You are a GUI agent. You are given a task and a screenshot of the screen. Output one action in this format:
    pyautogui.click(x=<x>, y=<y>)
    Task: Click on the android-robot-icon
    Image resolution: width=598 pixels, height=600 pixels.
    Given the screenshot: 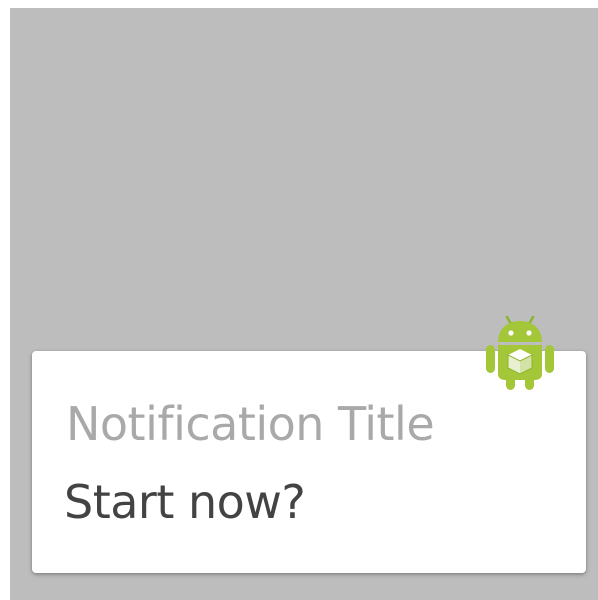 What is the action you would take?
    pyautogui.click(x=520, y=352)
    